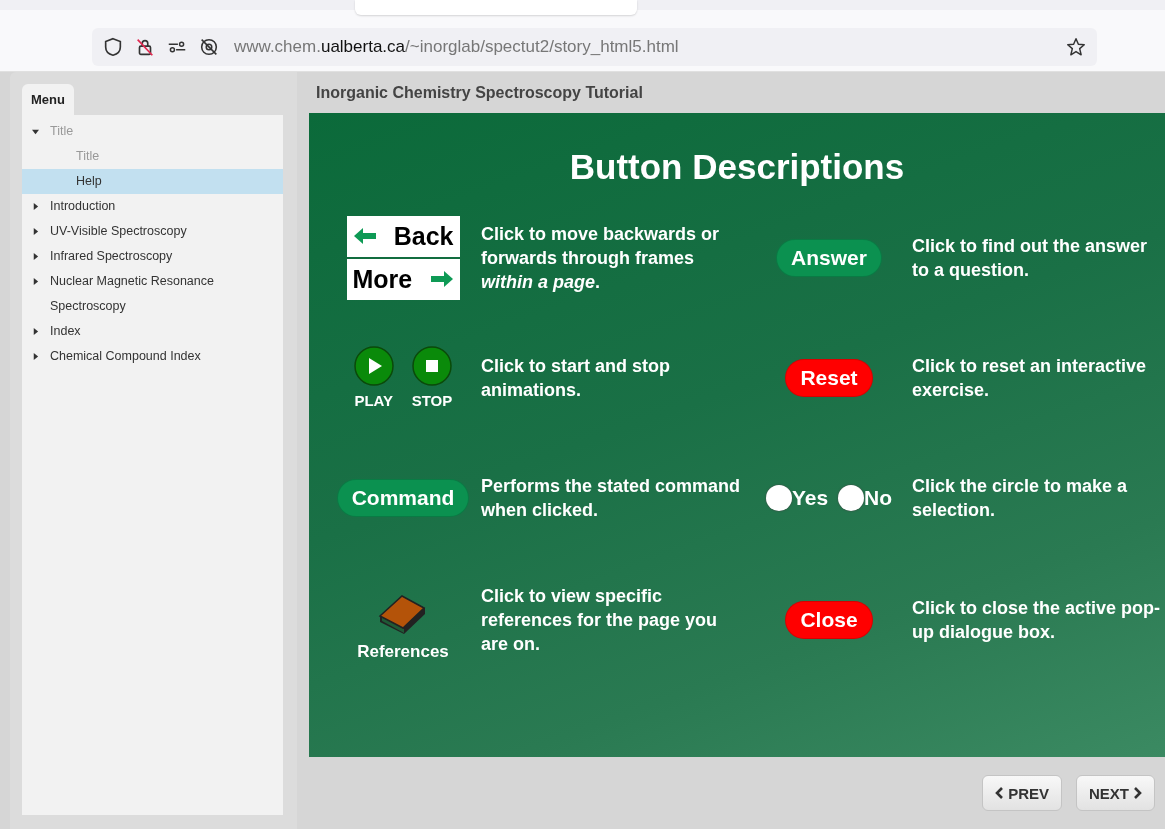  I want to click on chevron-left-icon, so click(999, 793).